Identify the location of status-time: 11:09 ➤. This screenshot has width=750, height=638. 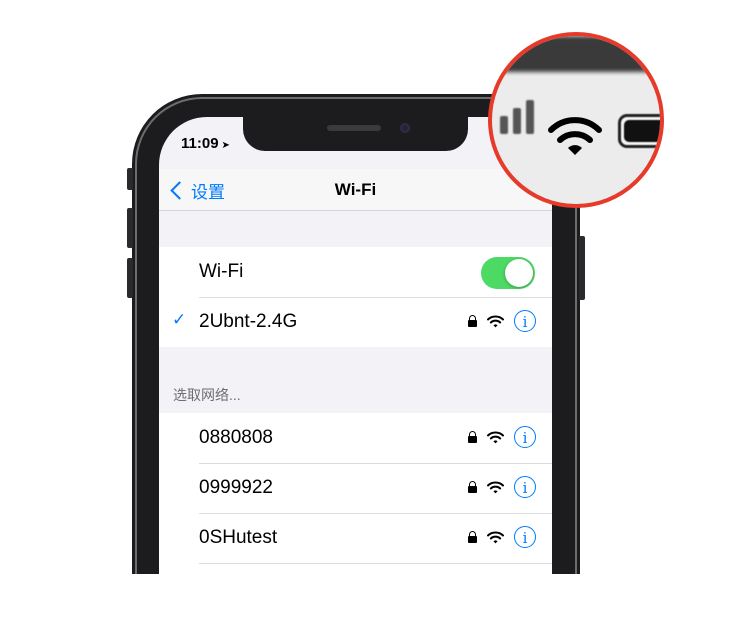
(205, 143).